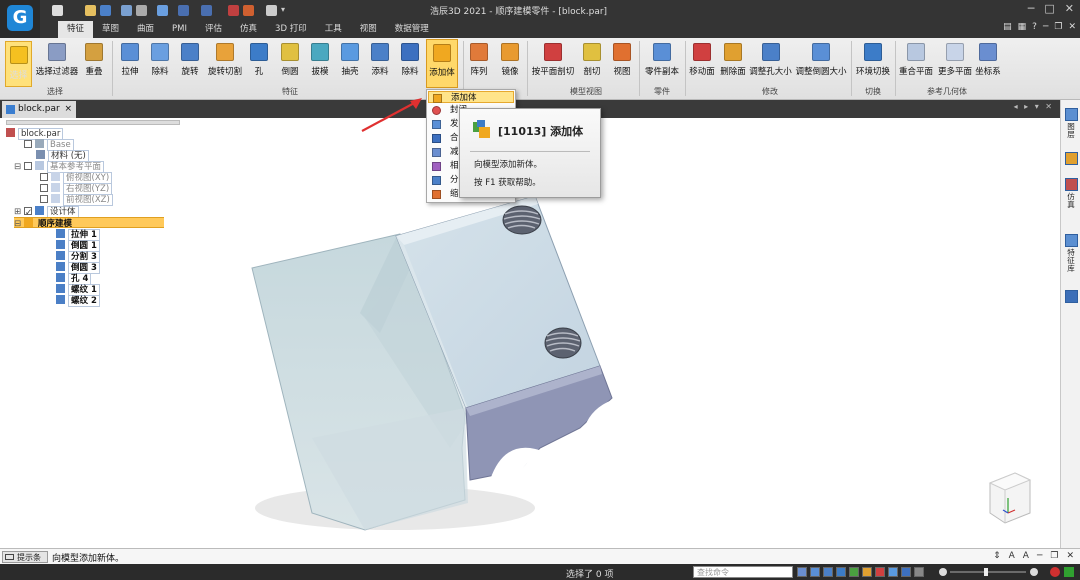 The height and width of the screenshot is (580, 1080). I want to click on tree-feature-extrude: 拉伸 1, so click(78, 235).